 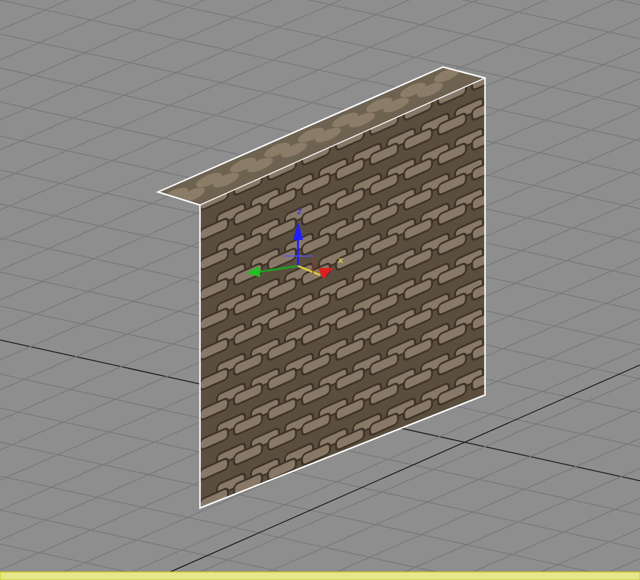 I want to click on axis-label: z, so click(x=299, y=212).